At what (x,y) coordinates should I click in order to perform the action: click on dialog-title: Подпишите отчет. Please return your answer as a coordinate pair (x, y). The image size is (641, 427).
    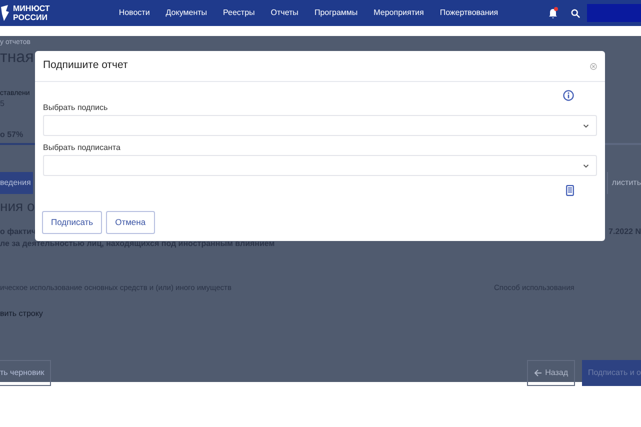
    Looking at the image, I should click on (85, 66).